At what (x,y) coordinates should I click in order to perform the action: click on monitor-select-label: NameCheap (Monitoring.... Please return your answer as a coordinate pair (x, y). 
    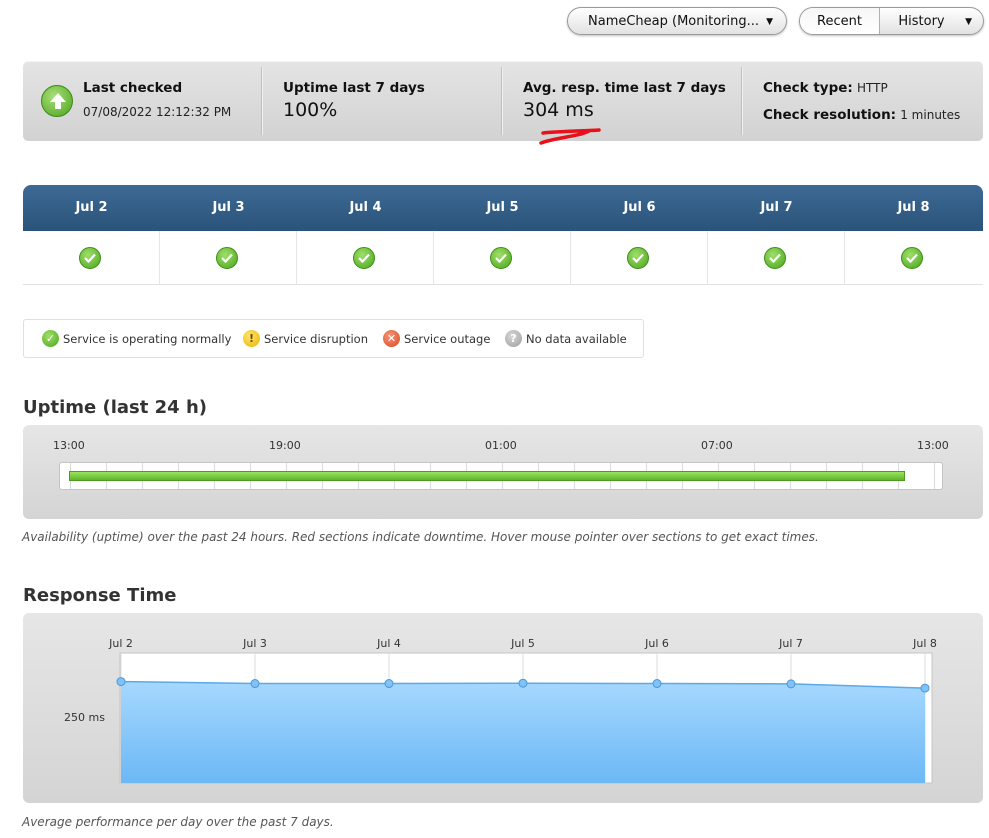
    Looking at the image, I should click on (674, 21).